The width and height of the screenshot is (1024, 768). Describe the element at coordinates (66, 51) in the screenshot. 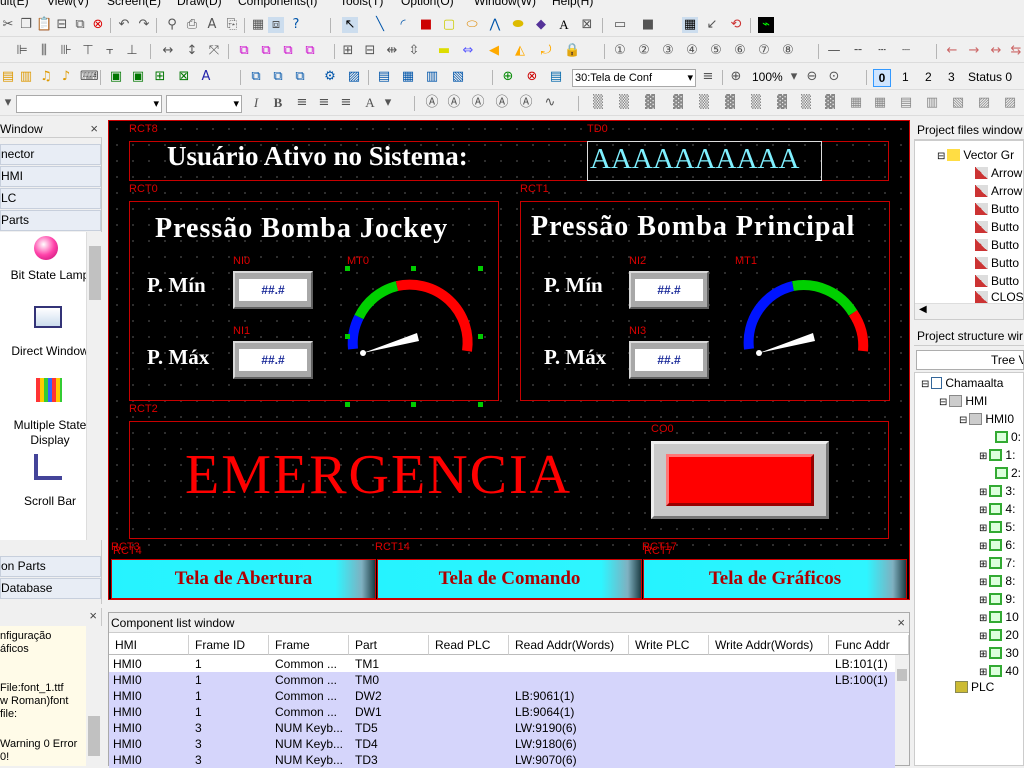

I see `align-right-icon: ⊪` at that location.